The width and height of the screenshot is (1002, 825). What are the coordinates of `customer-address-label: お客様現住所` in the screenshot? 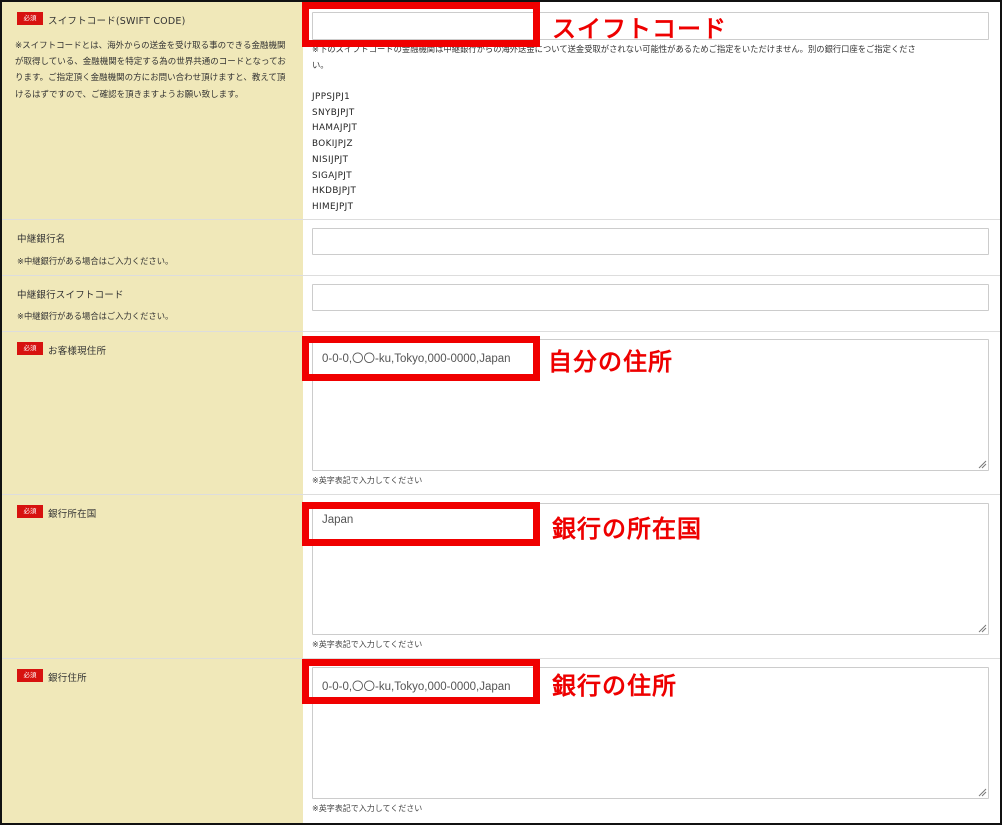 It's located at (77, 351).